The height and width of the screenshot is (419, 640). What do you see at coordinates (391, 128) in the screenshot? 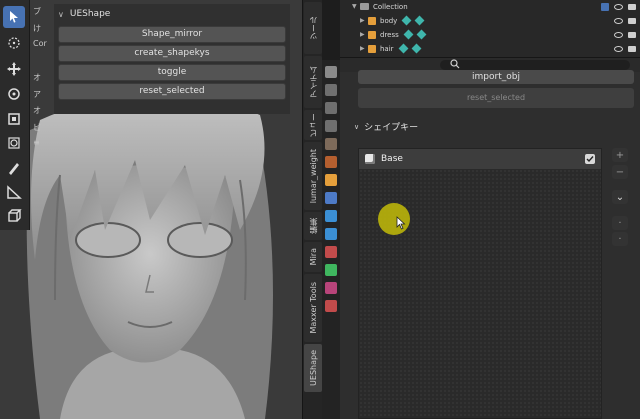
I see `section-title: シェイプキー` at bounding box center [391, 128].